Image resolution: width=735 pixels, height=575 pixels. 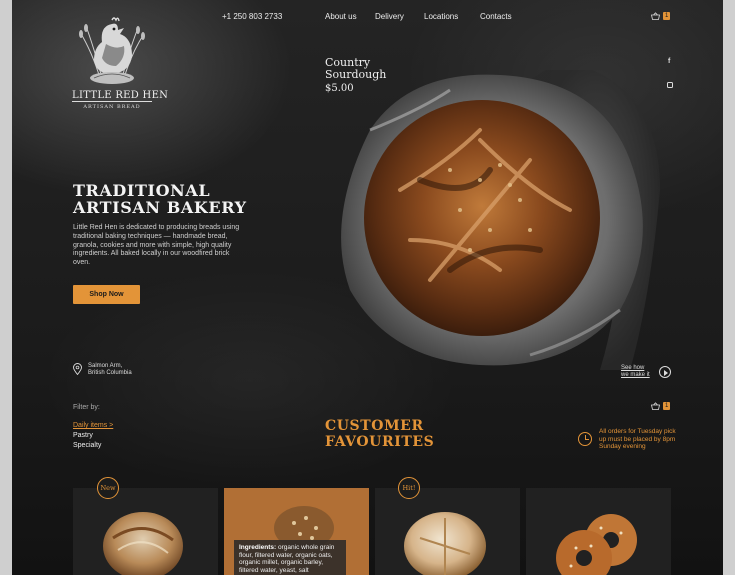 I want to click on phone-link: +1 250 803 2733, so click(x=252, y=16).